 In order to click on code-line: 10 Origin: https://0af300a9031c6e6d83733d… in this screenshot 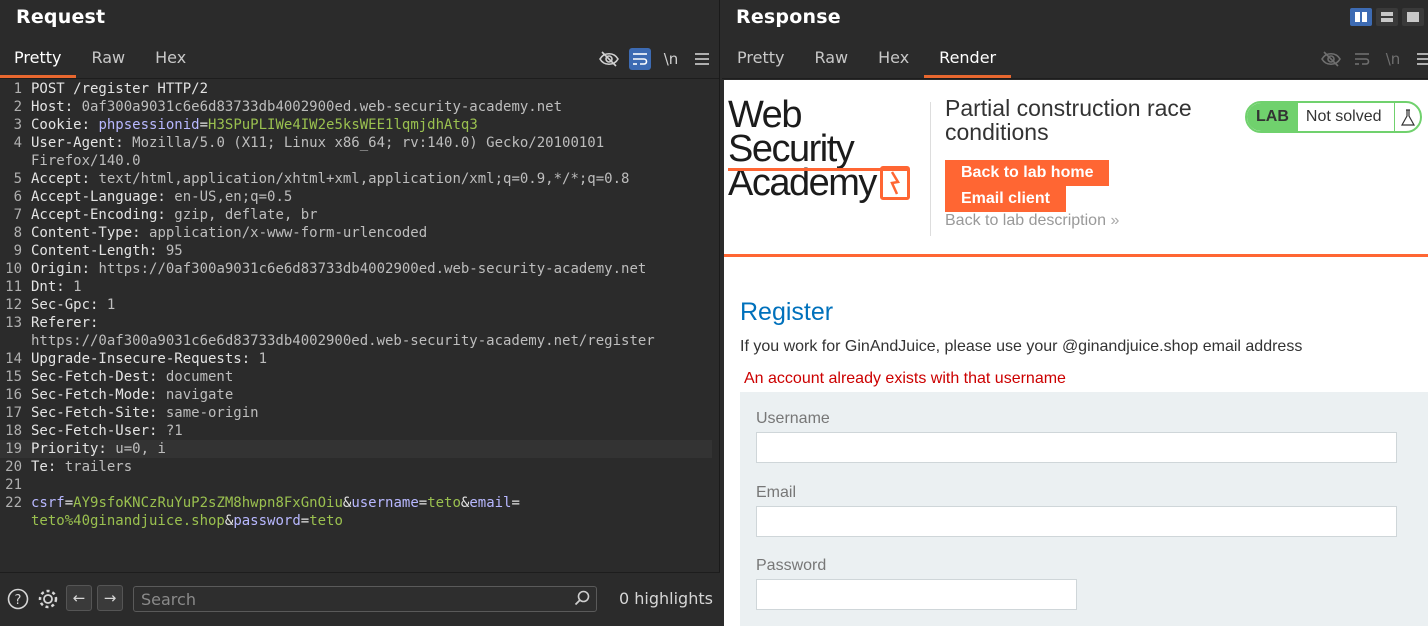, I will do `click(356, 269)`.